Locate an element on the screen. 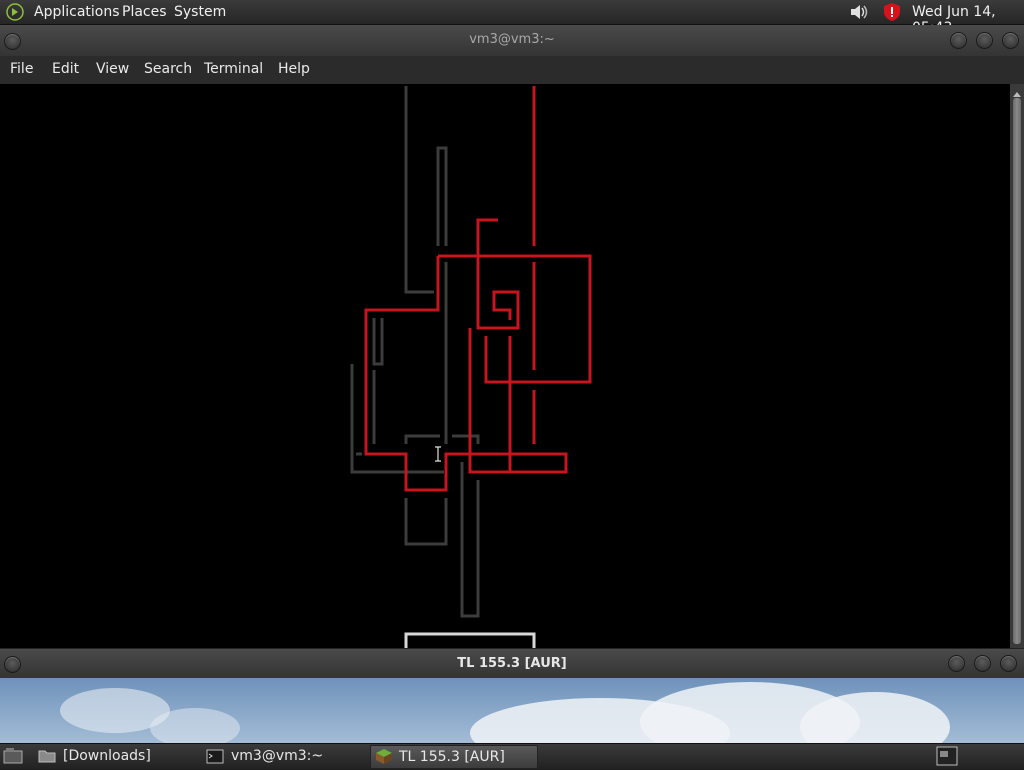 Image resolution: width=1024 pixels, height=770 pixels. terminal-menubar: File Edit View Search Terminal Help is located at coordinates (512, 70).